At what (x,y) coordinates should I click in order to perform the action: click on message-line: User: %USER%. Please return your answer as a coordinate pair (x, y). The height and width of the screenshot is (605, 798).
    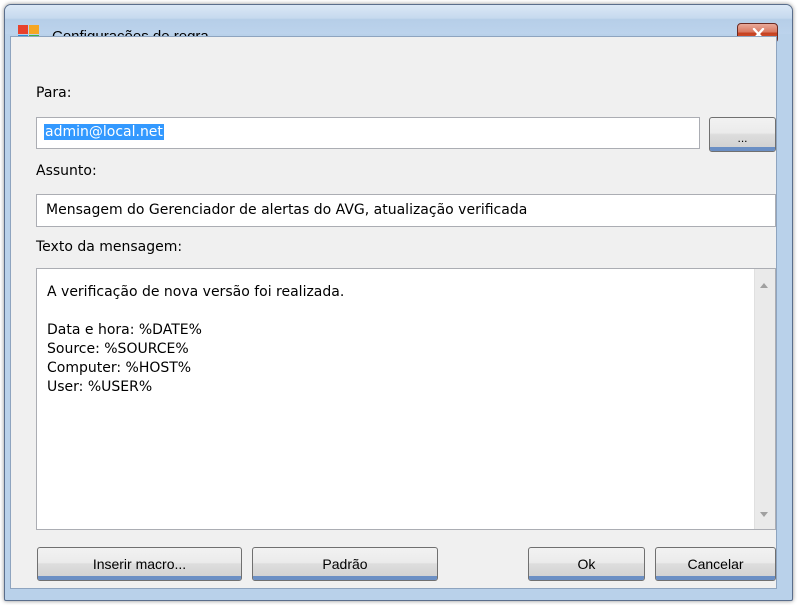
    Looking at the image, I should click on (100, 387).